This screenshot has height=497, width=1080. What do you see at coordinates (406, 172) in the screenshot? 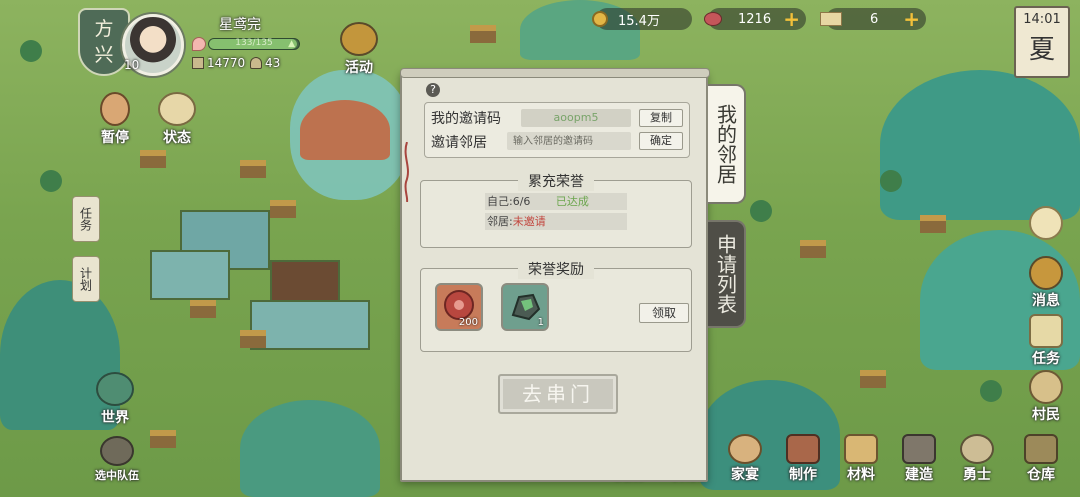
I see `red-rope-decoration` at bounding box center [406, 172].